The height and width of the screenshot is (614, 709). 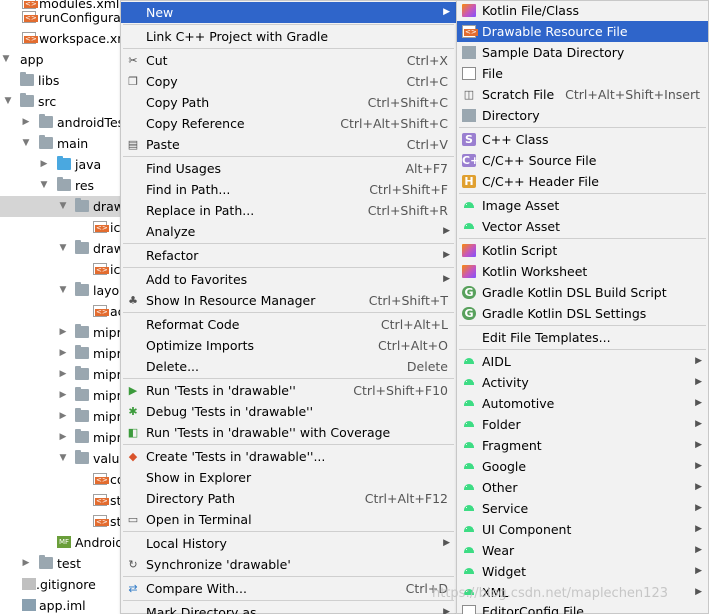 What do you see at coordinates (60, 521) in the screenshot?
I see `tree-row-styles: st` at bounding box center [60, 521].